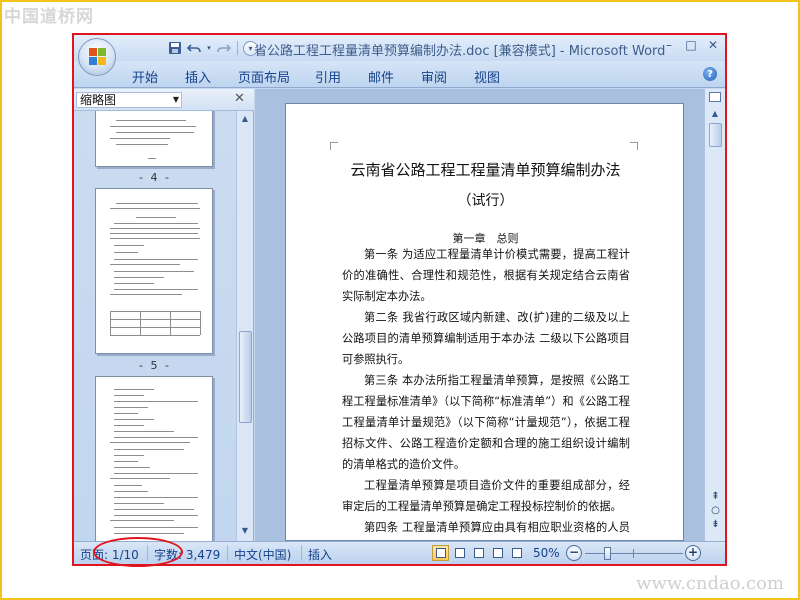  Describe the element at coordinates (98, 100) in the screenshot. I see `thumbnail-view-value: 缩略图` at that location.